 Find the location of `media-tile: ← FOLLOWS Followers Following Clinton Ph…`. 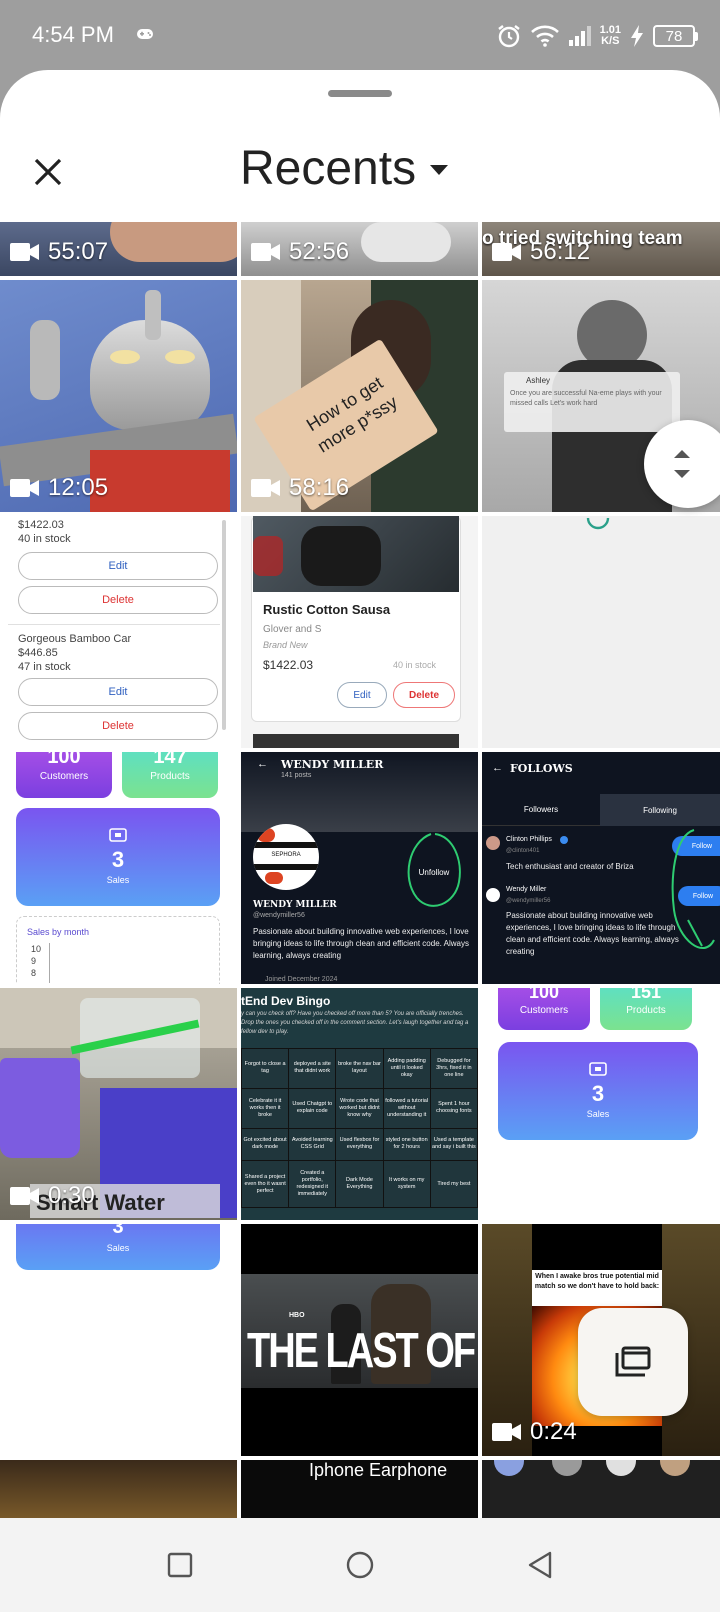

media-tile: ← FOLLOWS Followers Following Clinton Ph… is located at coordinates (601, 868).